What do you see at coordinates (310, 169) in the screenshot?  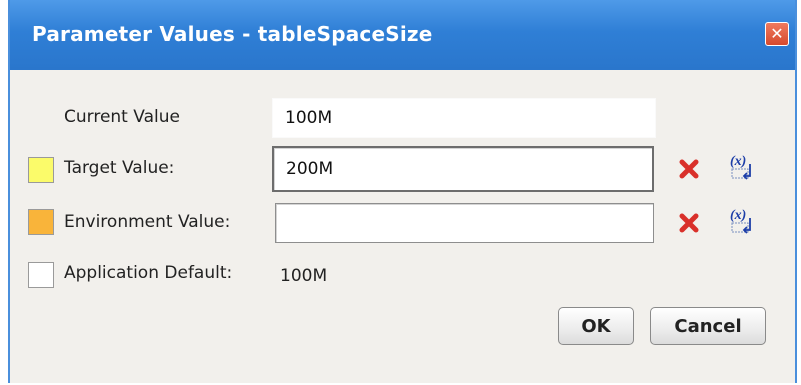 I see `target-value-text: 200M` at bounding box center [310, 169].